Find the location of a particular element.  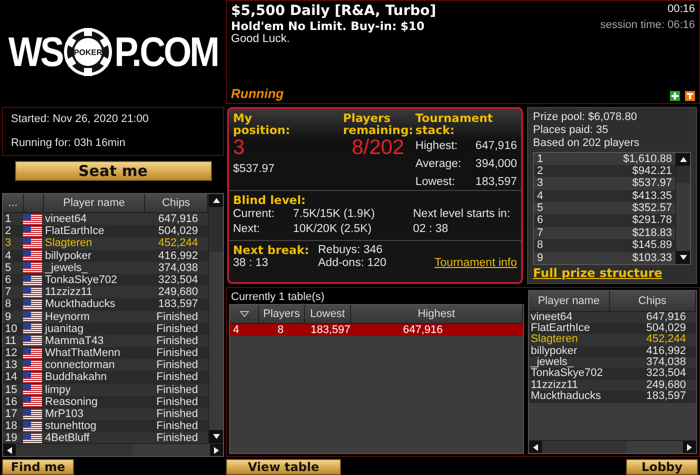

tournament-info-link: Tournament info is located at coordinates (475, 262).